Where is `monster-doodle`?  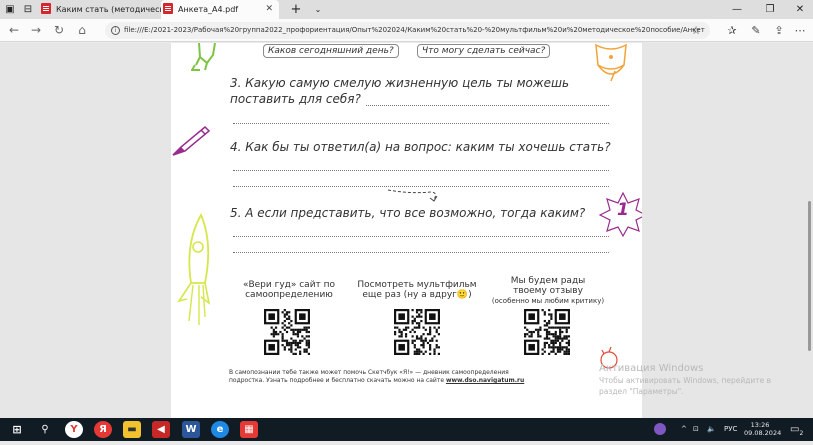
monster-doodle is located at coordinates (203, 57).